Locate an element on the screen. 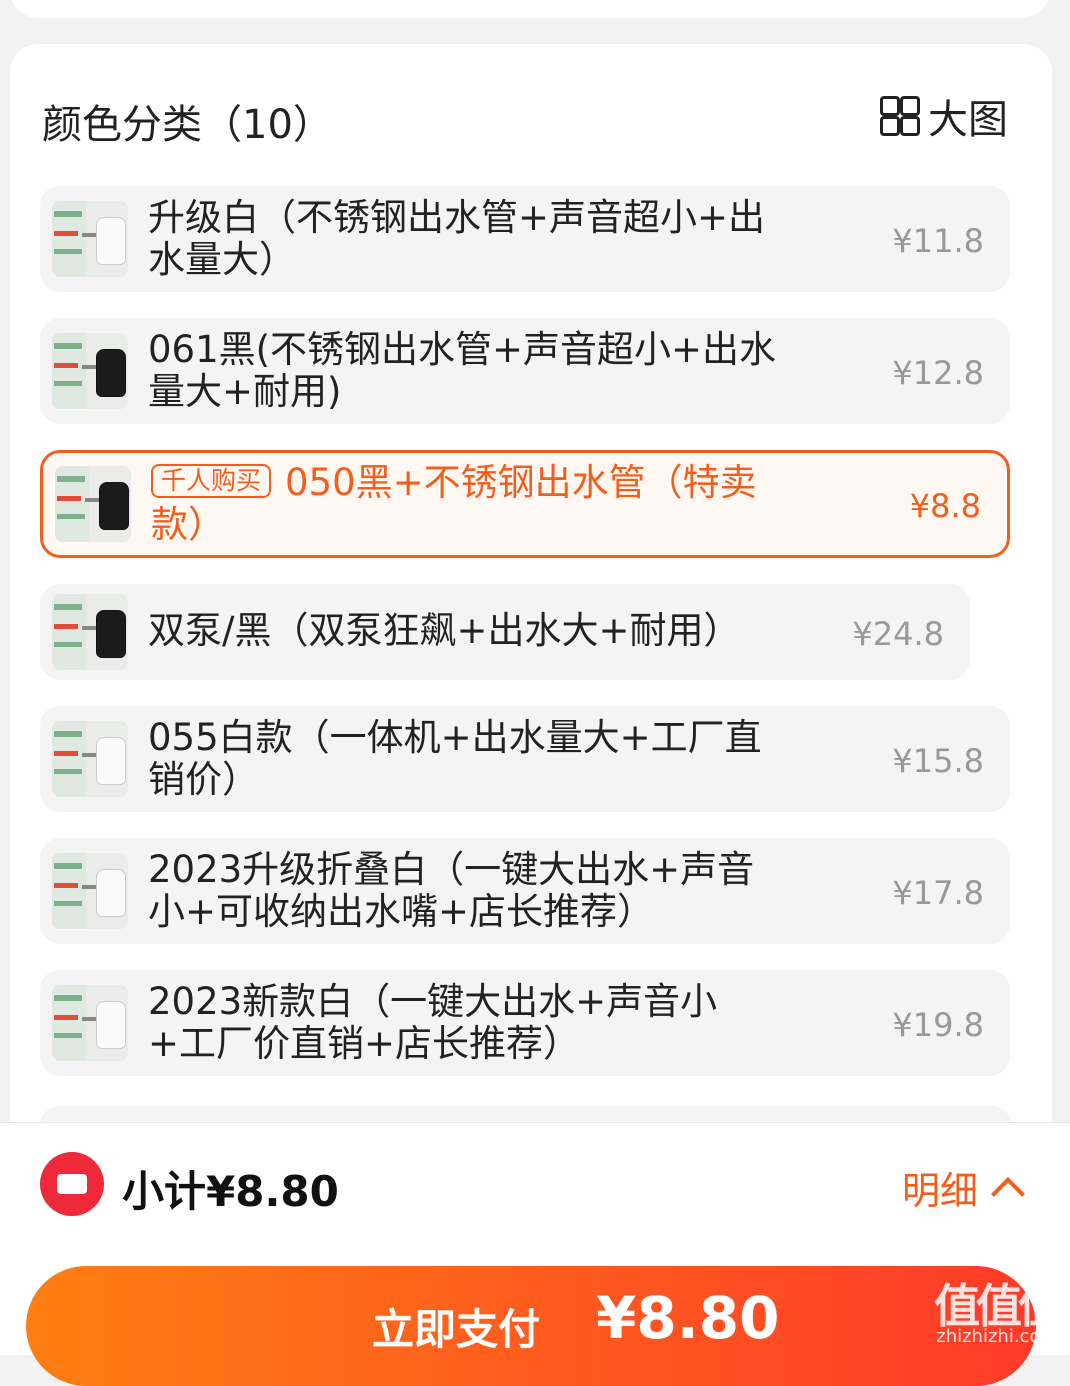  chevron-up-icon is located at coordinates (1008, 1193).